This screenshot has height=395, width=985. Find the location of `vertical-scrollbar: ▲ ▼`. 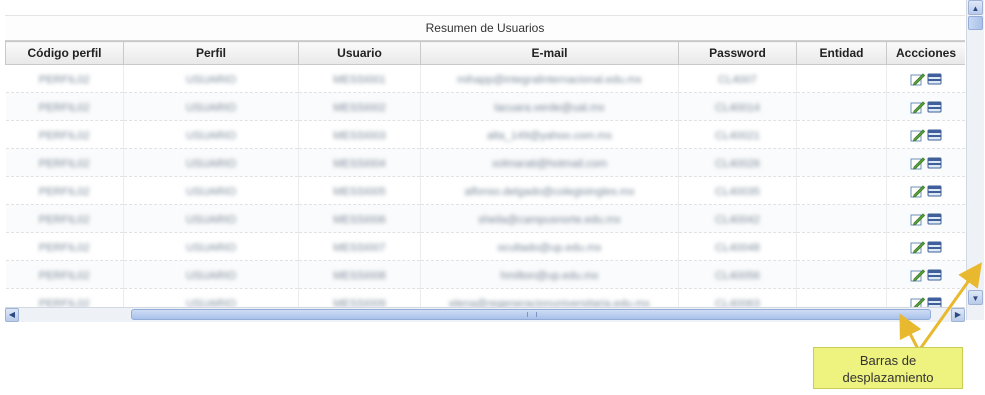

vertical-scrollbar: ▲ ▼ is located at coordinates (975, 160).